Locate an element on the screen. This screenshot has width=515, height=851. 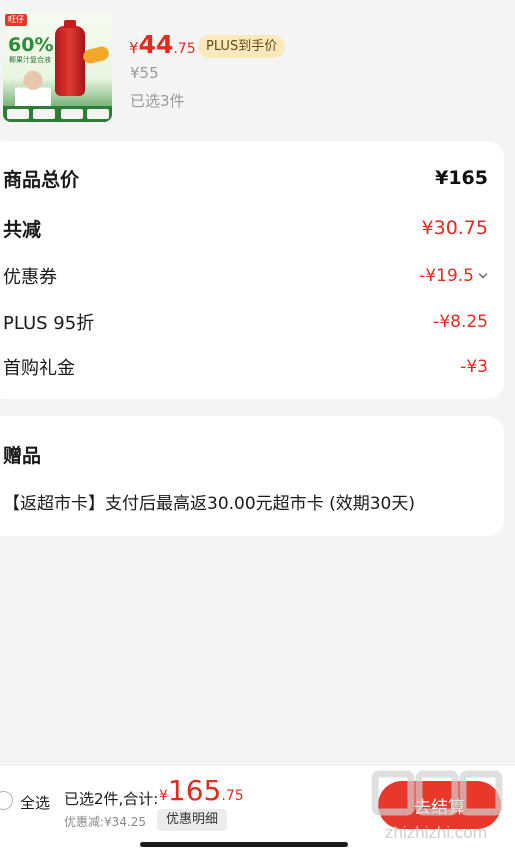
price-currency: ¥ is located at coordinates (134, 48).